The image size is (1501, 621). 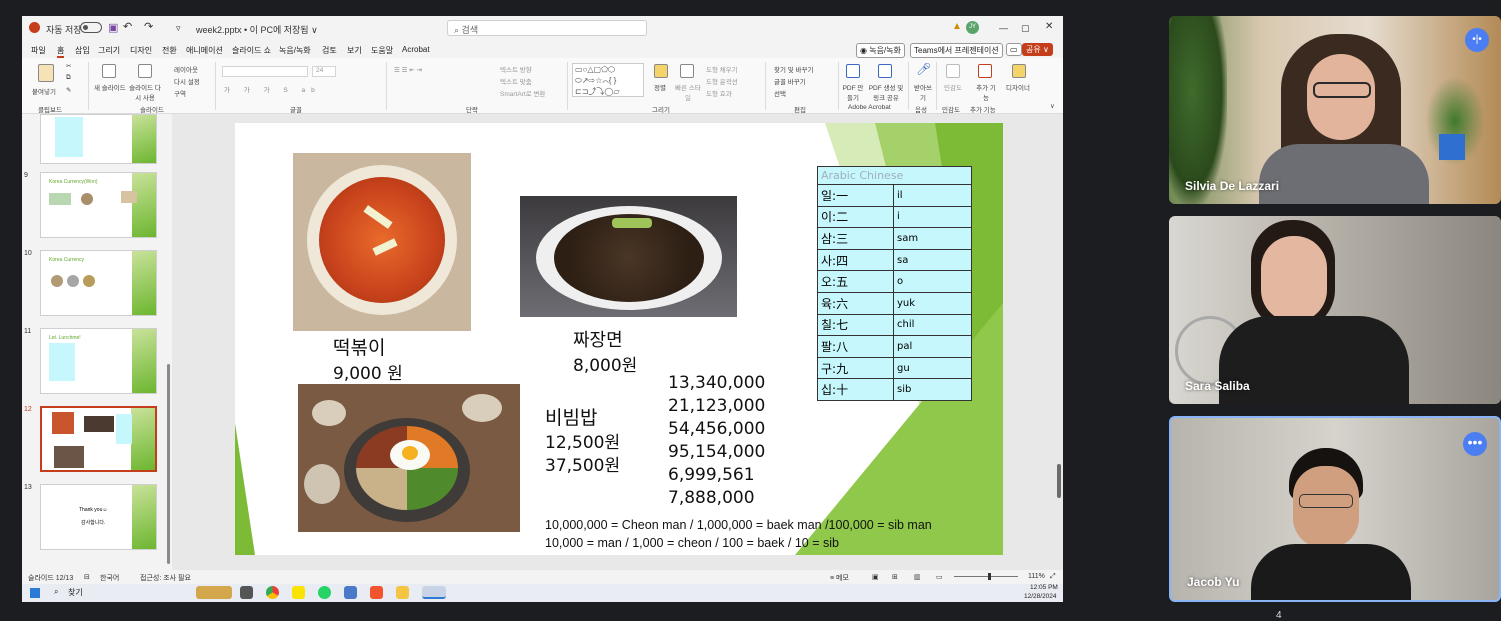 What do you see at coordinates (329, 50) in the screenshot?
I see `menu-review: 검토` at bounding box center [329, 50].